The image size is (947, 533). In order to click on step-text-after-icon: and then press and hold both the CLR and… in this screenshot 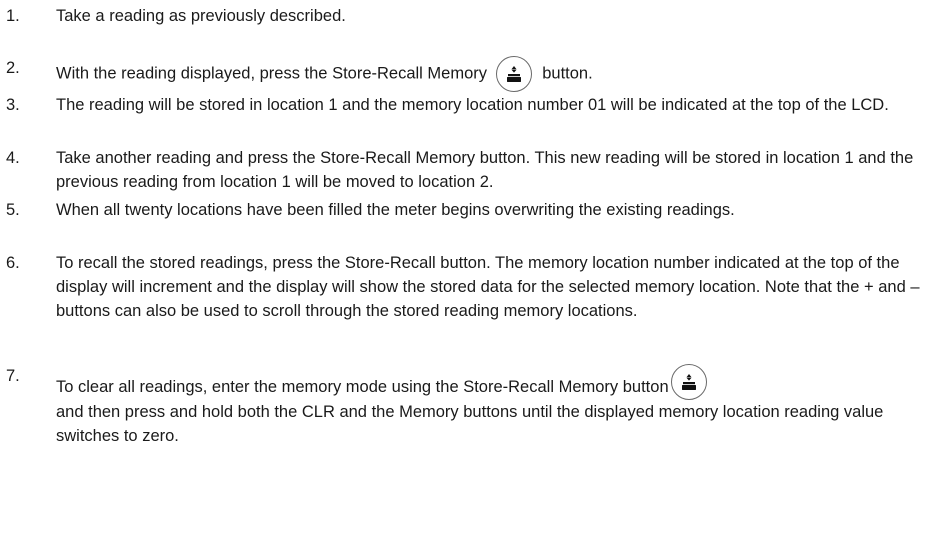, I will do `click(470, 424)`.